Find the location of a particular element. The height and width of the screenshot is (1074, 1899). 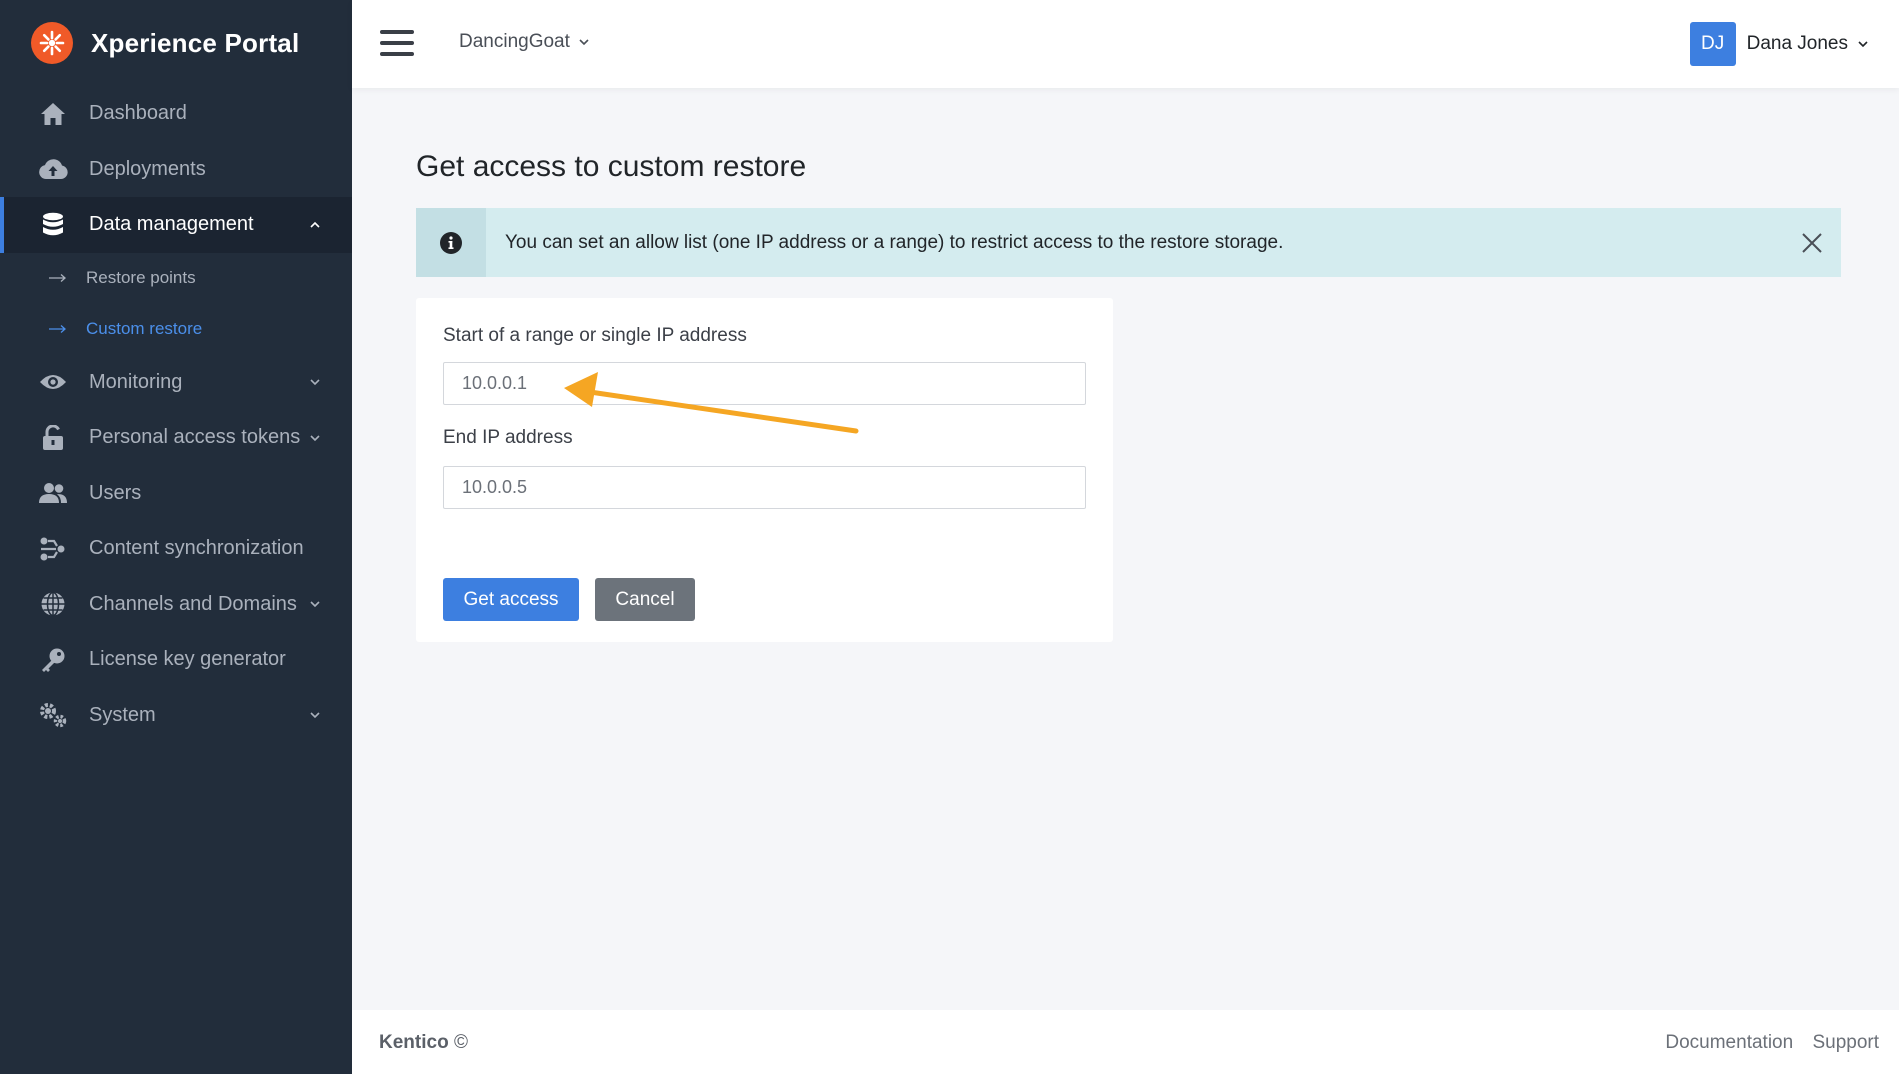

brand: Xperience Portal is located at coordinates (176, 43).